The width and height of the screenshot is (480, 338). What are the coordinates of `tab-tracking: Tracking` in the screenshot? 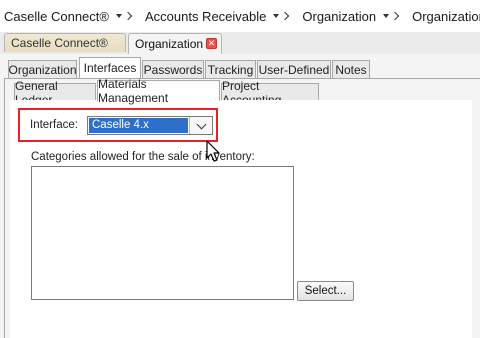 It's located at (230, 69).